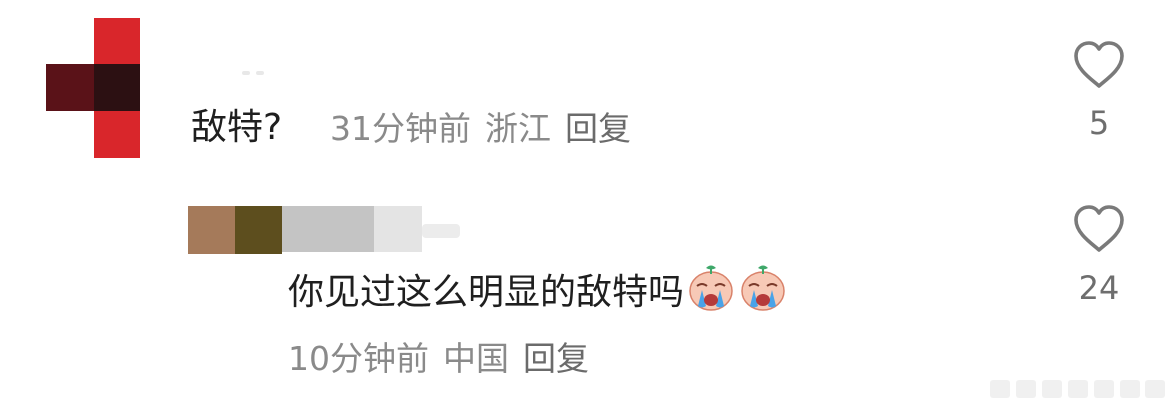 The width and height of the screenshot is (1176, 410). I want to click on comment-meta: 10分钟前 中国 回复, so click(438, 359).